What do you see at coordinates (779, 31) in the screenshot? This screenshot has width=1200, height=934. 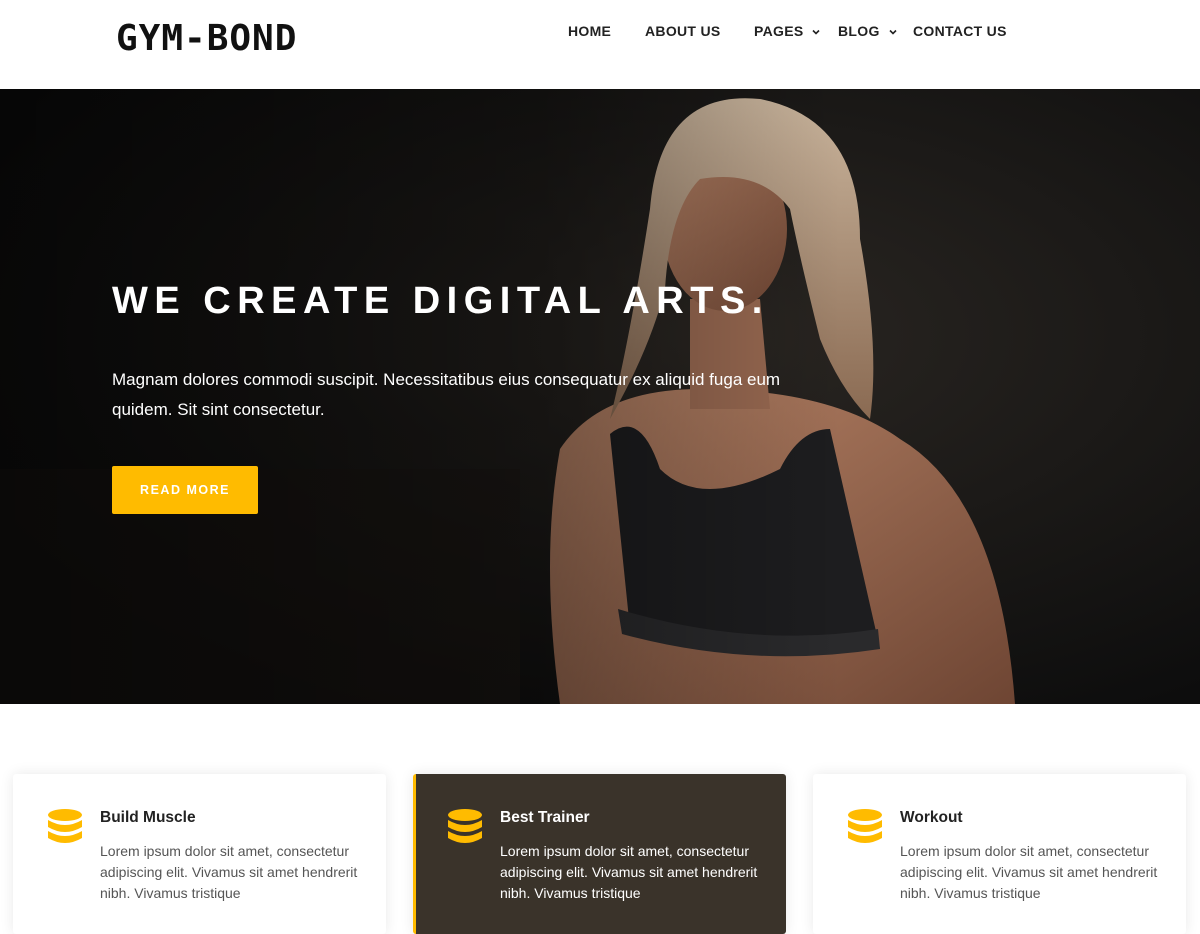 I see `nav-label: PAGES` at bounding box center [779, 31].